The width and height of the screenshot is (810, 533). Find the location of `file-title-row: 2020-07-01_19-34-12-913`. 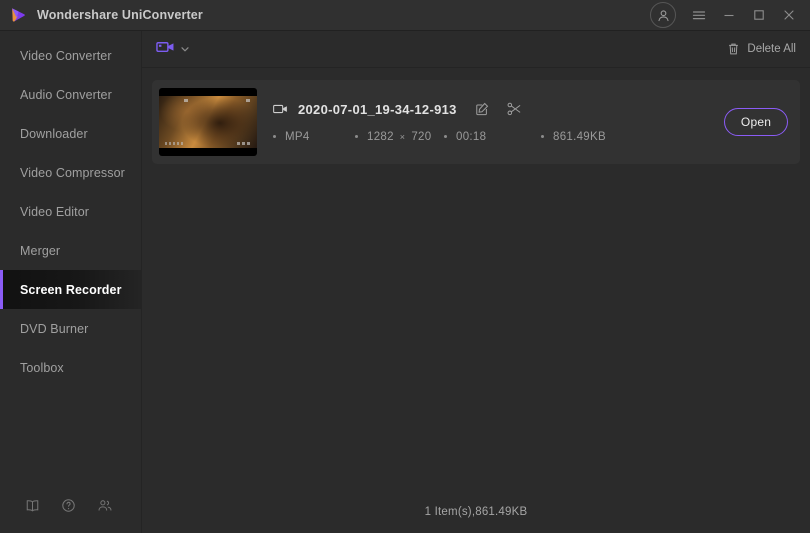

file-title-row: 2020-07-01_19-34-12-913 is located at coordinates (498, 109).